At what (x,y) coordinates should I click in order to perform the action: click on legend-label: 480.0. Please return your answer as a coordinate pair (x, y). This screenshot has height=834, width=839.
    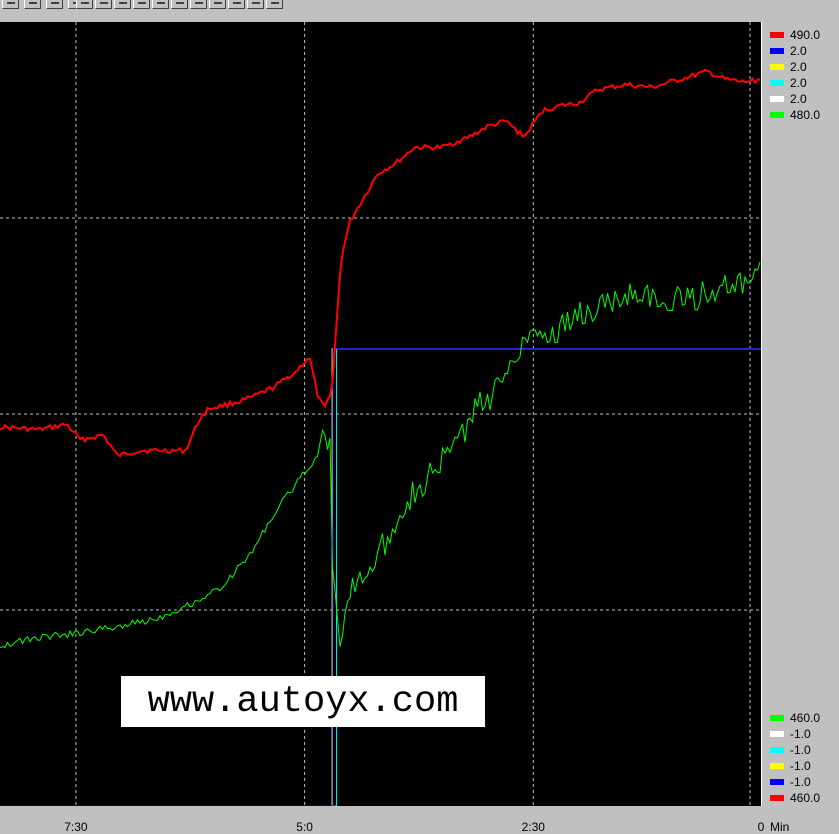
    Looking at the image, I should click on (805, 115).